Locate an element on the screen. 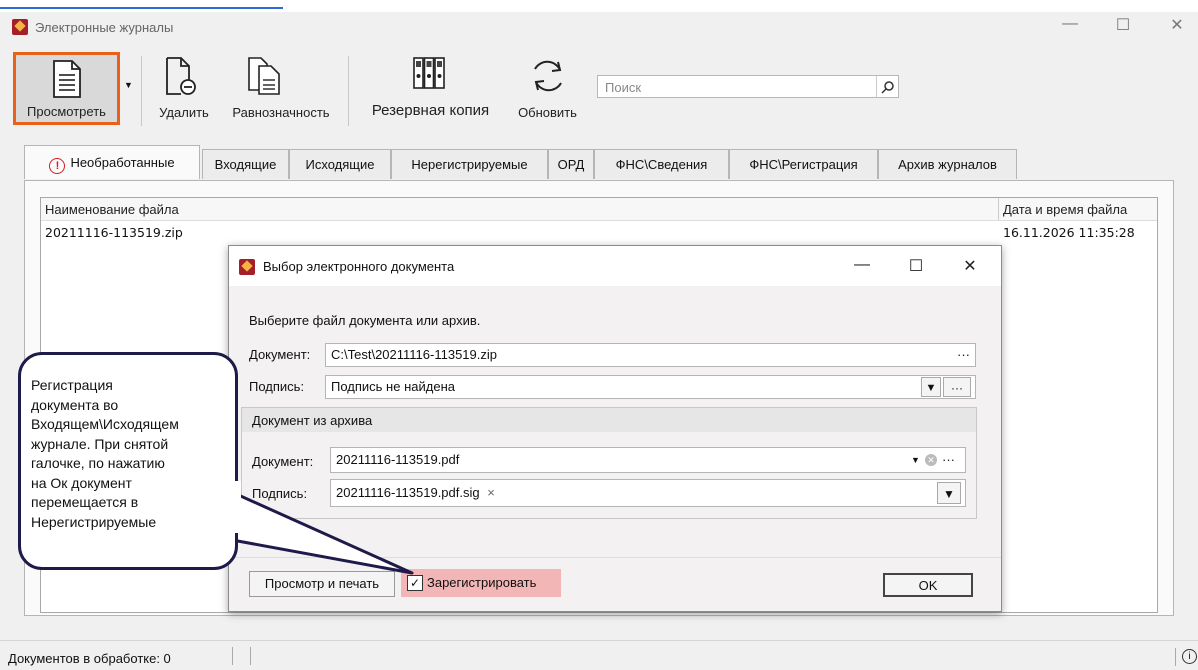  callout-line: галочке, по нажатию is located at coordinates (98, 463).